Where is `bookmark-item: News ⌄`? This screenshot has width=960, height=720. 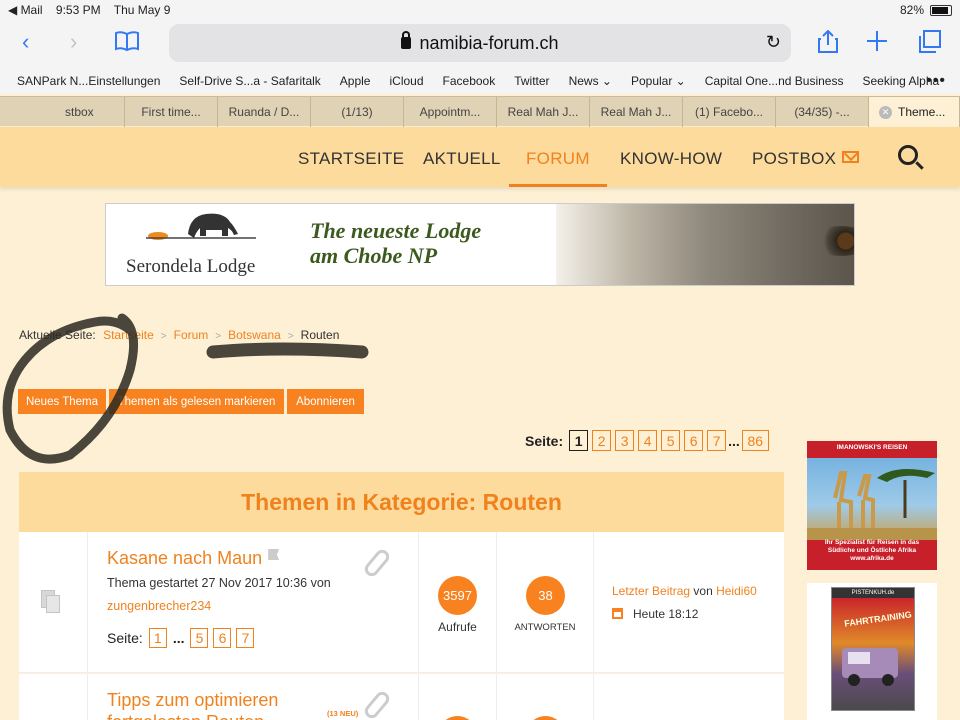 bookmark-item: News ⌄ is located at coordinates (590, 81).